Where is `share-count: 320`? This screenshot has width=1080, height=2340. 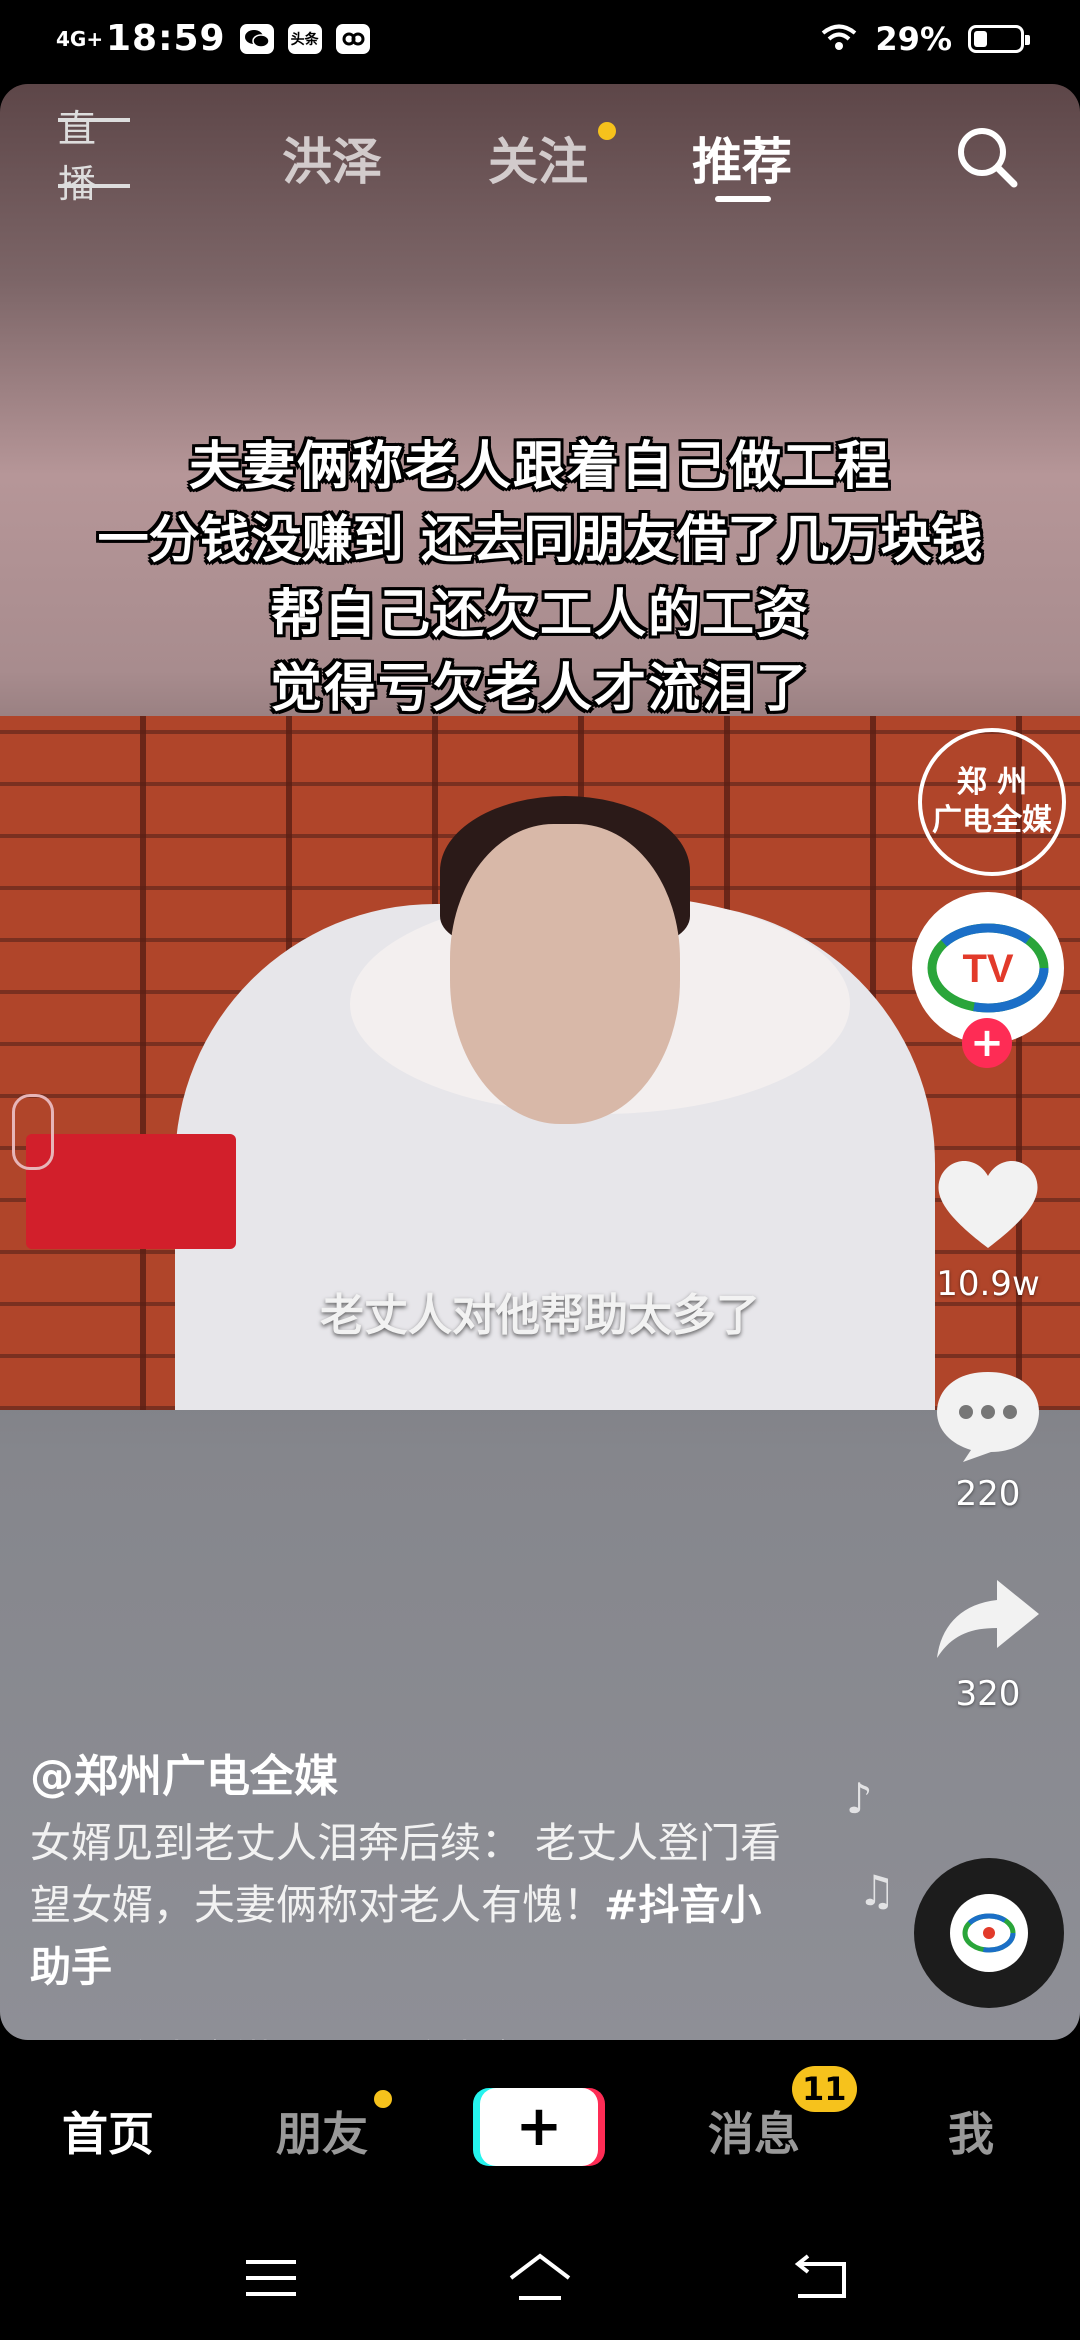
share-count: 320 is located at coordinates (988, 1694).